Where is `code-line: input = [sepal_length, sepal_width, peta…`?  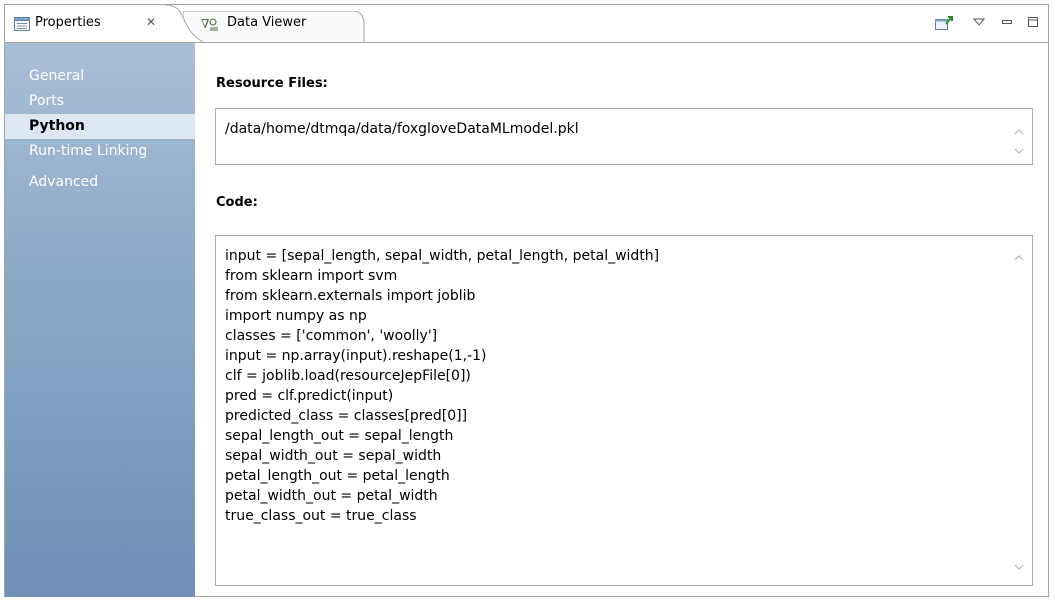
code-line: input = [sepal_length, sepal_width, peta… is located at coordinates (442, 256).